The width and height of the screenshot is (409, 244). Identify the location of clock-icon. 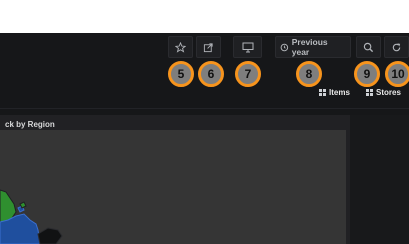
(284, 47).